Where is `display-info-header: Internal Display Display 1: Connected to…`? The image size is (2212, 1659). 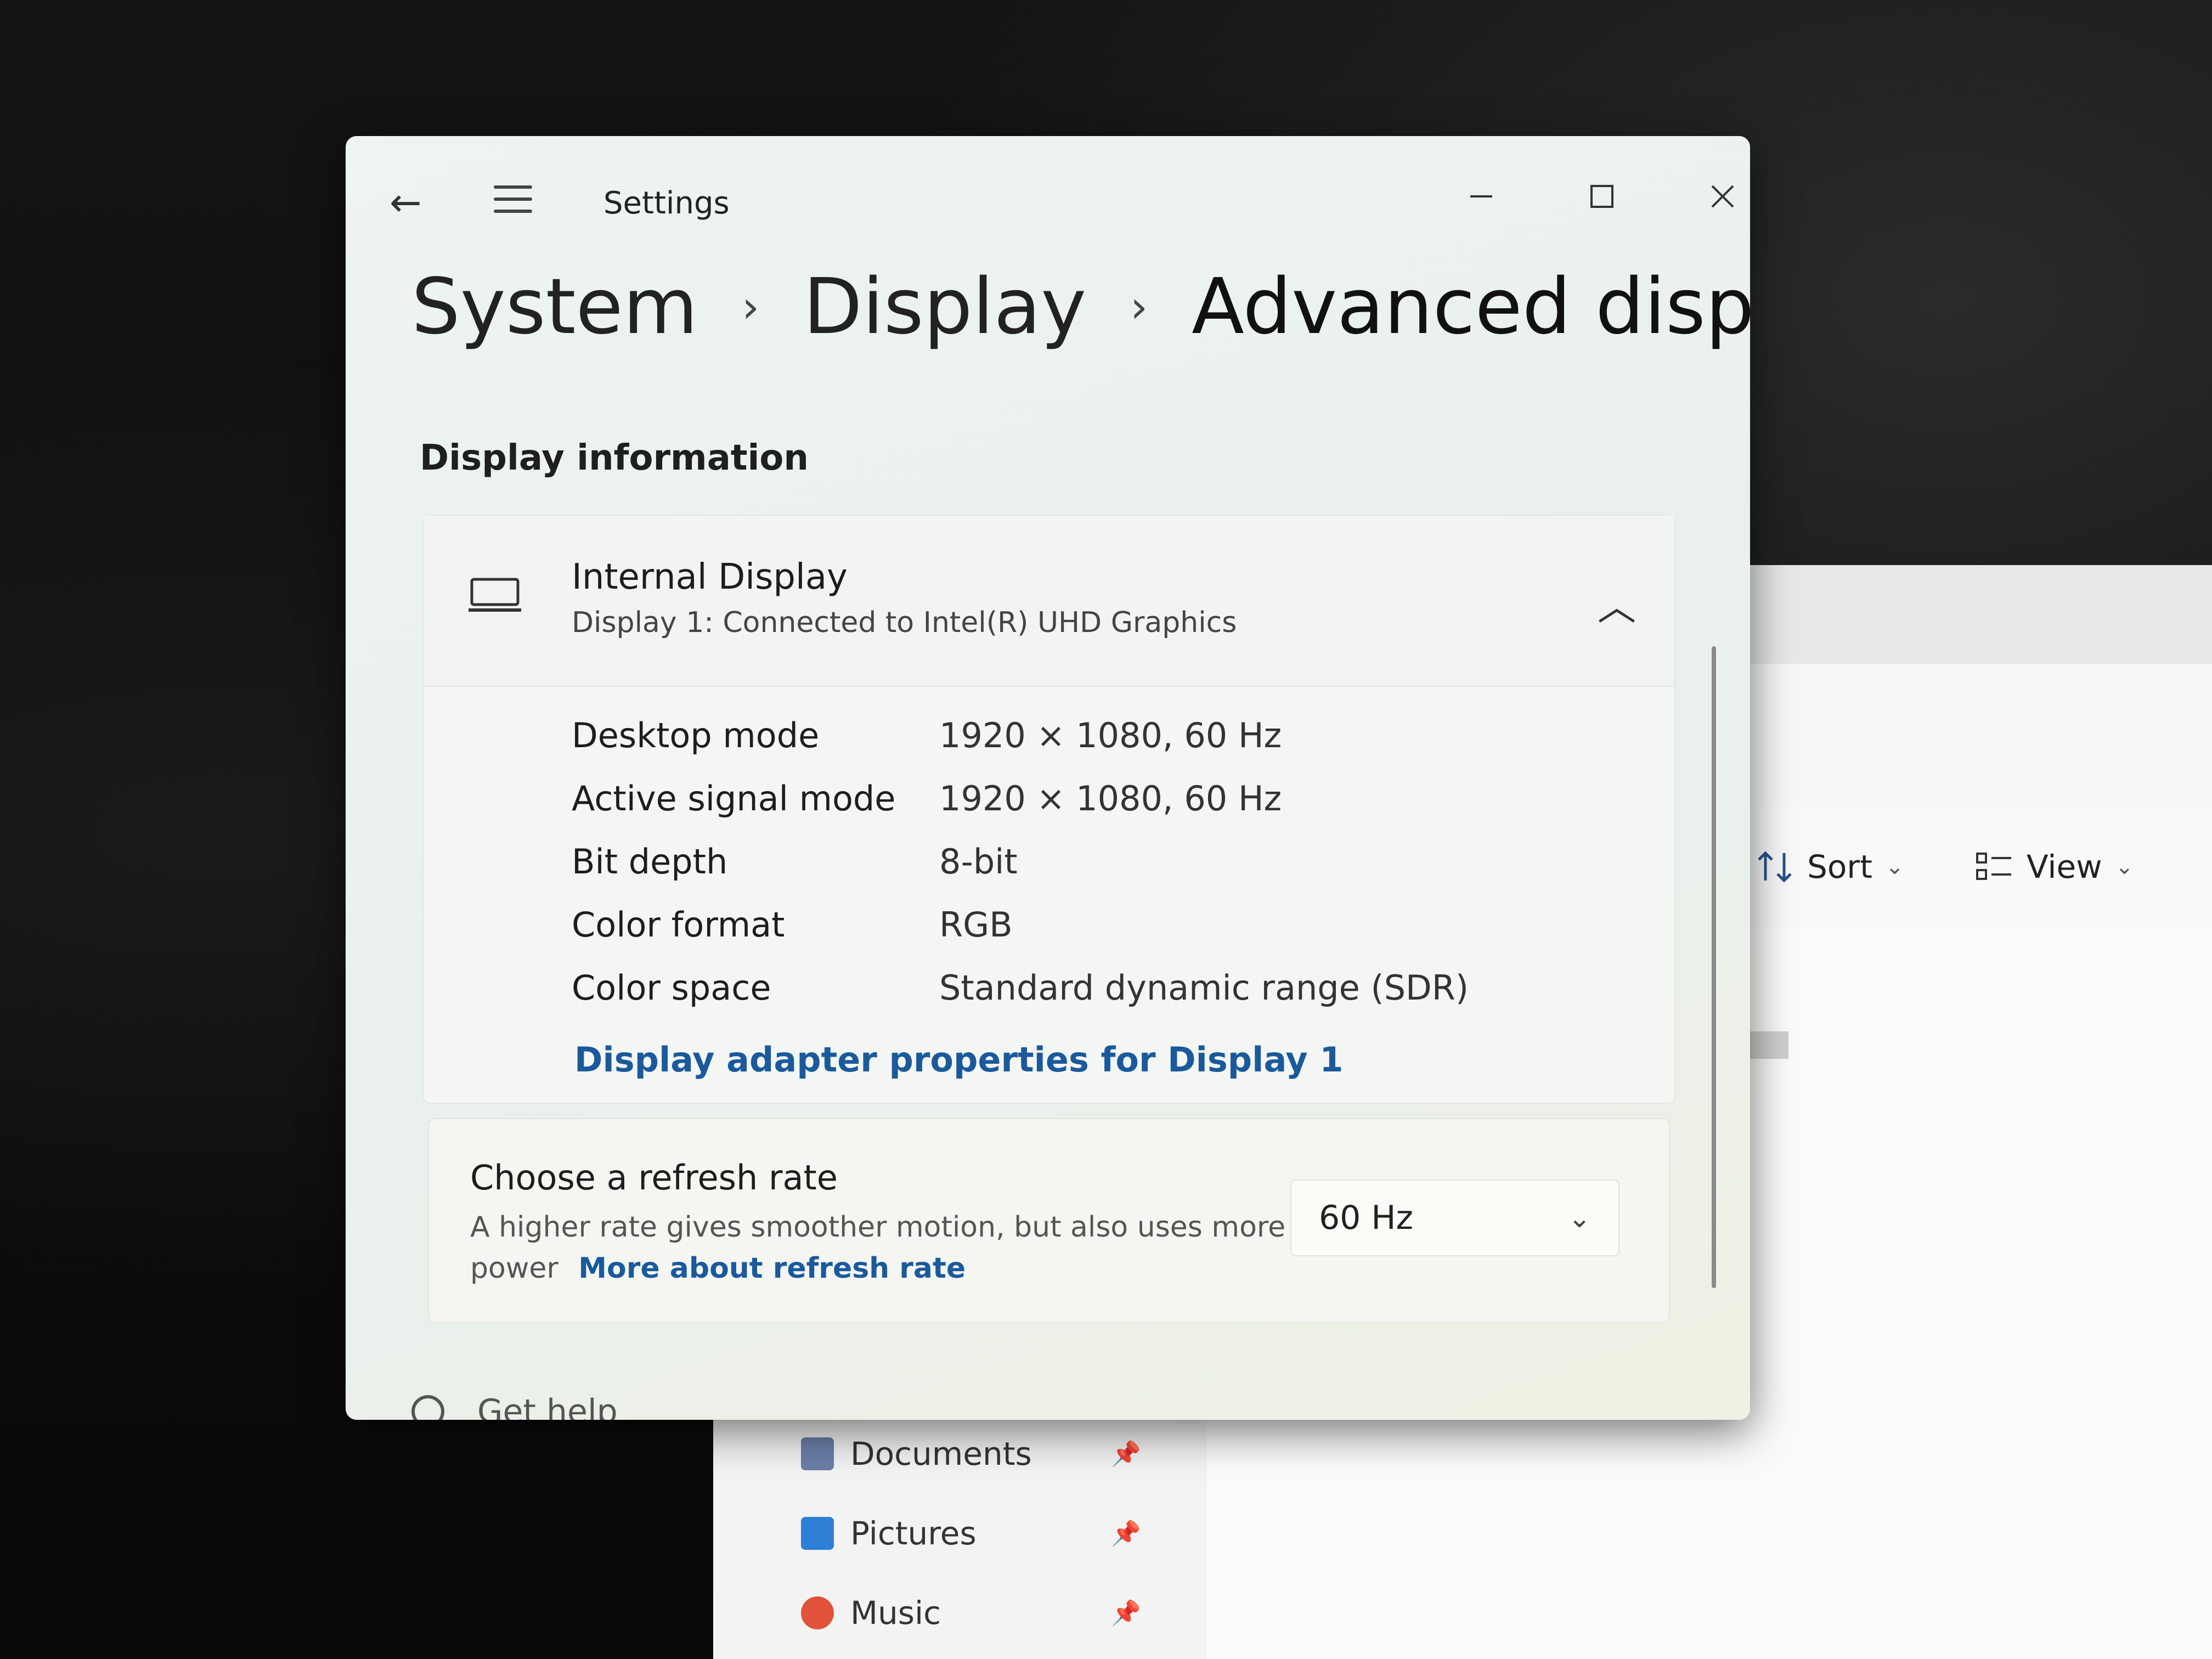 display-info-header: Internal Display Display 1: Connected to… is located at coordinates (1049, 601).